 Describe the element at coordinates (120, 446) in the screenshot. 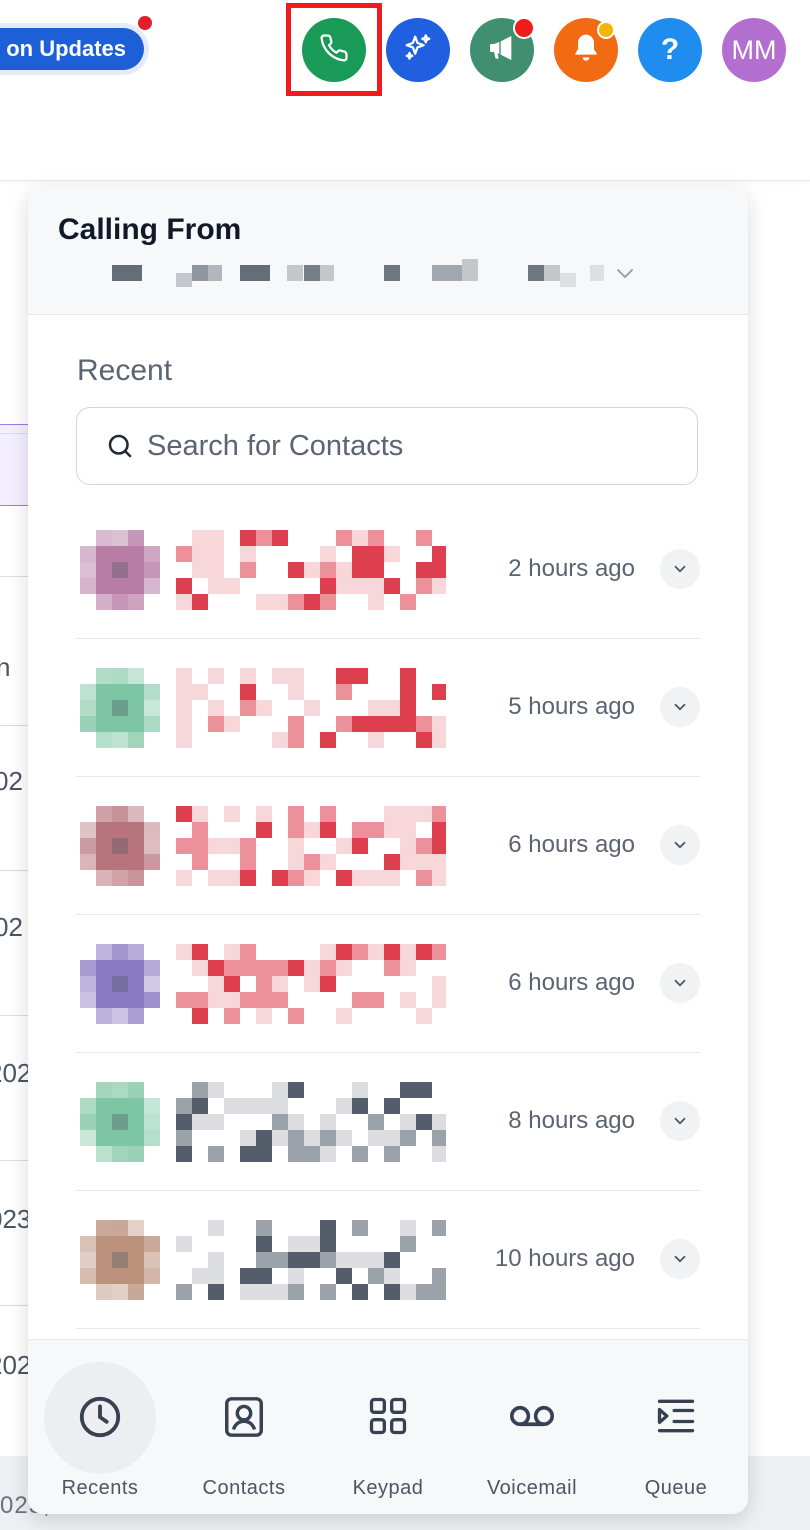

I see `search-icon` at that location.